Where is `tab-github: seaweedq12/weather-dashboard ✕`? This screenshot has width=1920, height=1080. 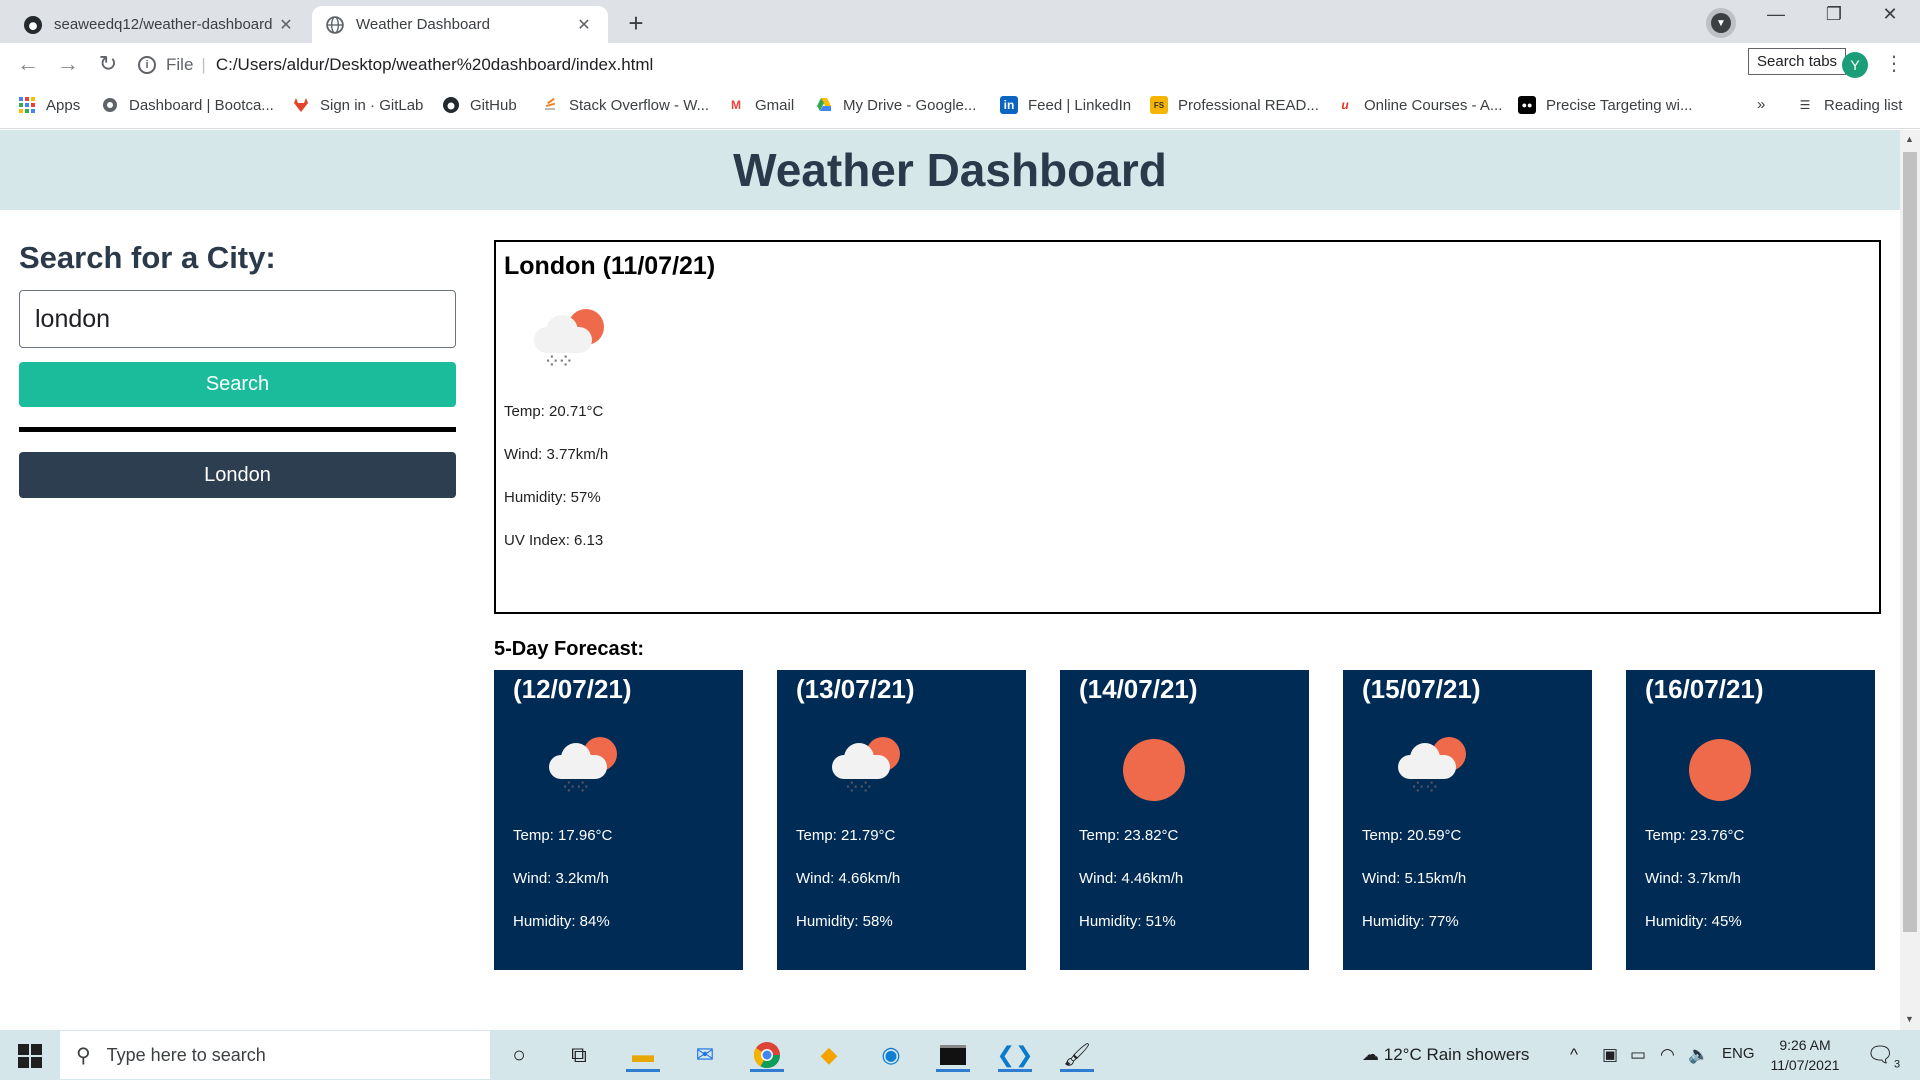 tab-github: seaweedq12/weather-dashboard ✕ is located at coordinates (160, 24).